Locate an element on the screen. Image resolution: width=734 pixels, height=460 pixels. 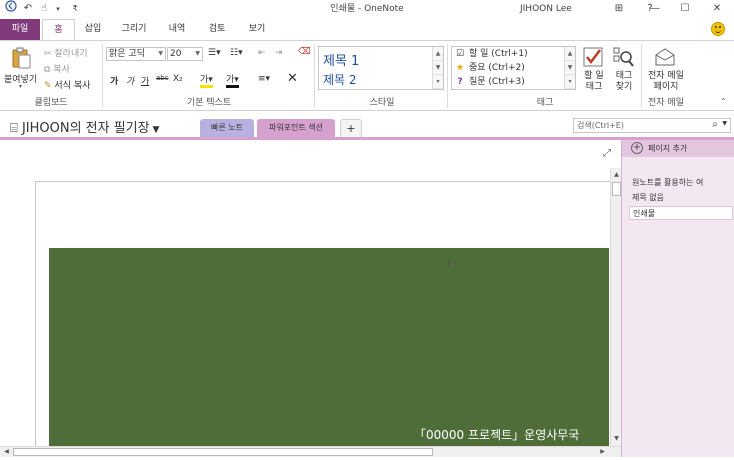
tags-group-label: 태그 is located at coordinates (545, 103).